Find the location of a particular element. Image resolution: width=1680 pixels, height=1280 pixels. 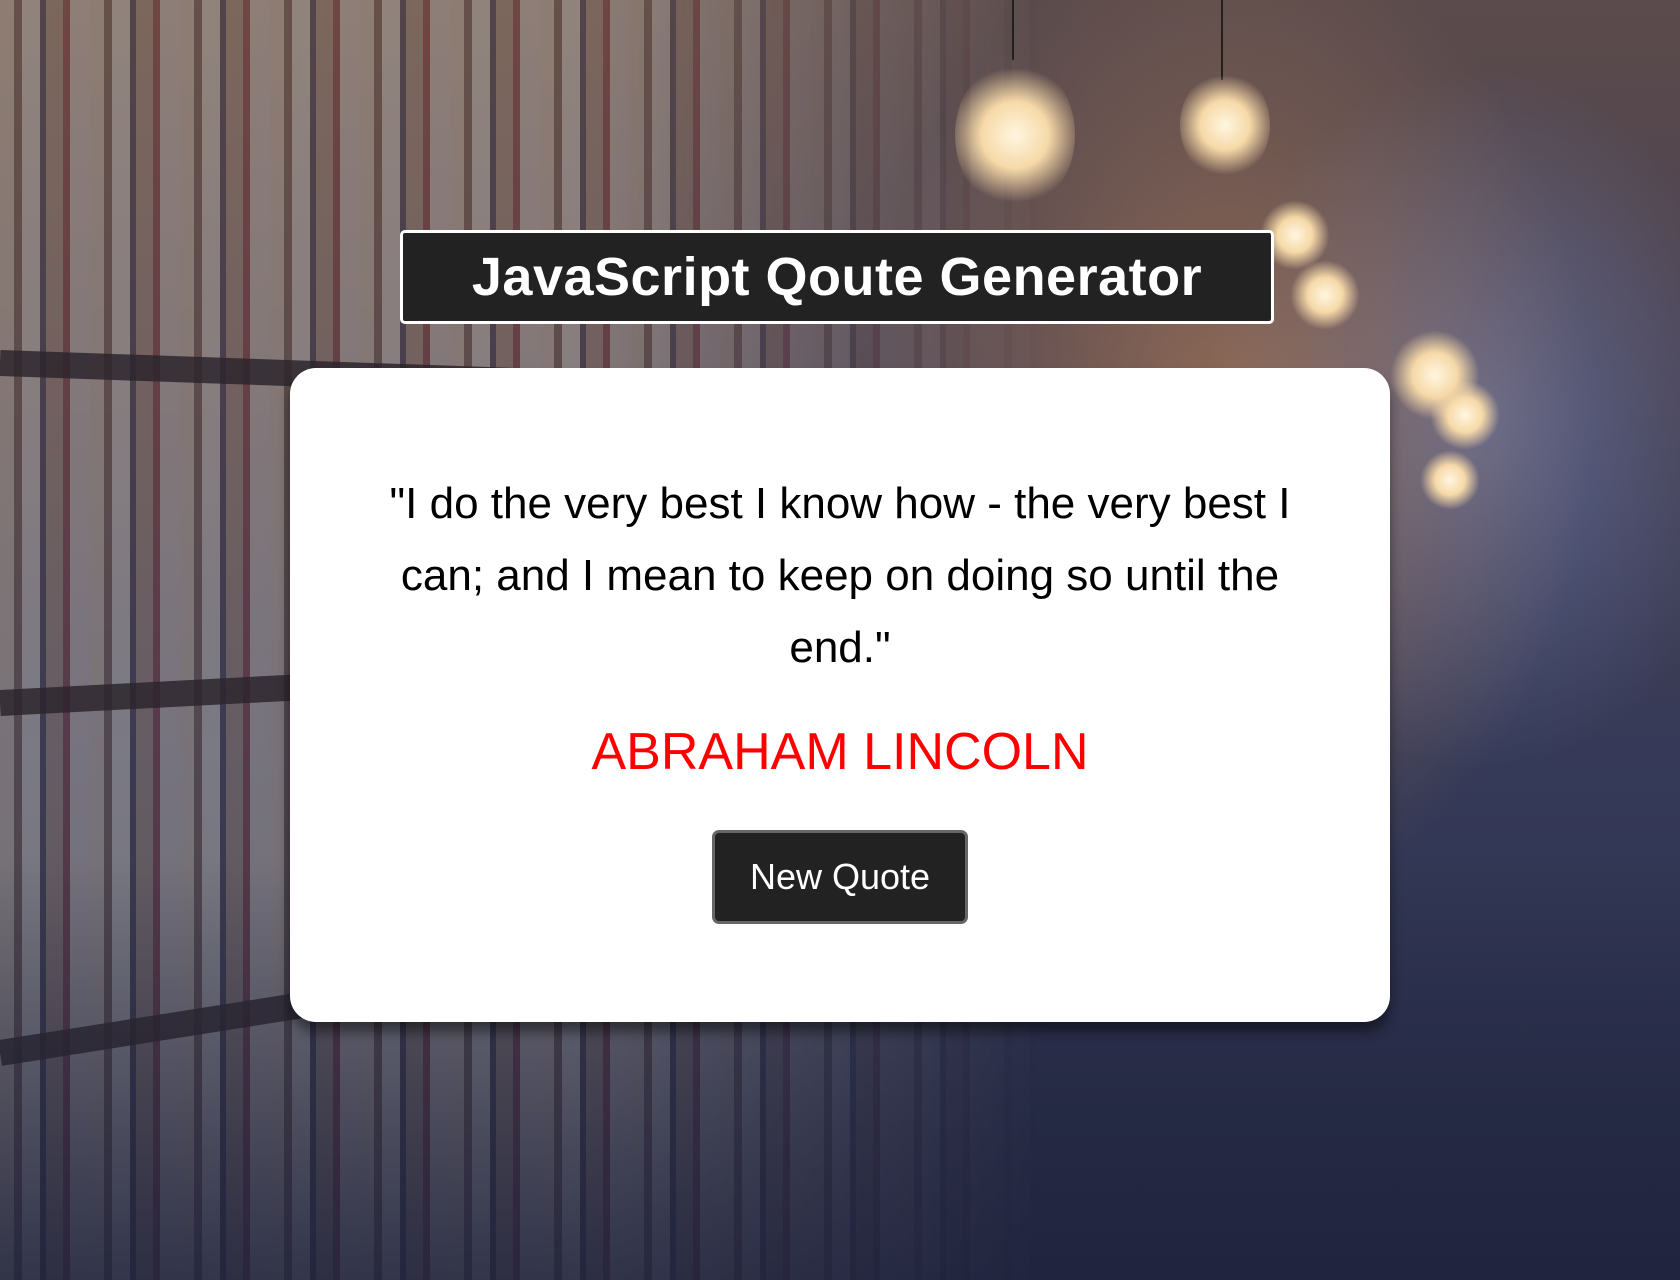

page-title: JavaScript Qoute Generator is located at coordinates (837, 277).